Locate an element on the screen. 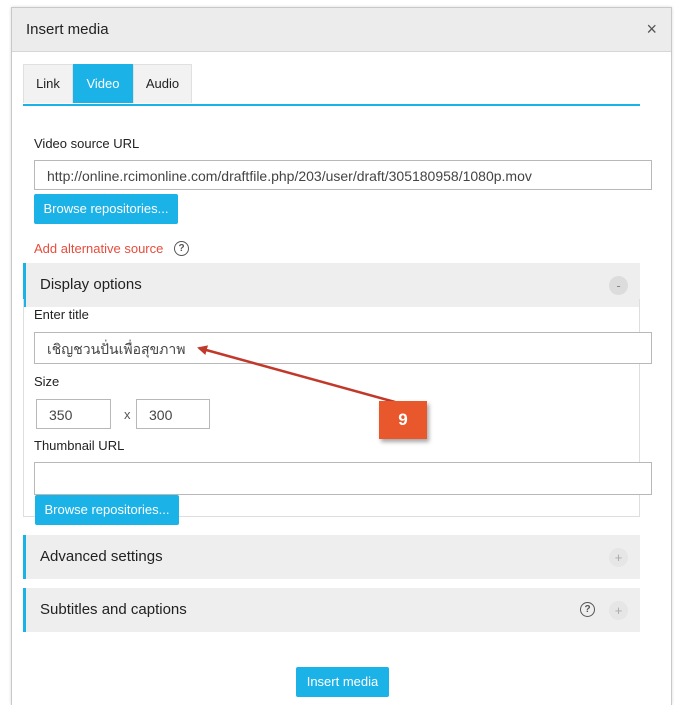  subtitles-title: Subtitles and captions is located at coordinates (113, 609).